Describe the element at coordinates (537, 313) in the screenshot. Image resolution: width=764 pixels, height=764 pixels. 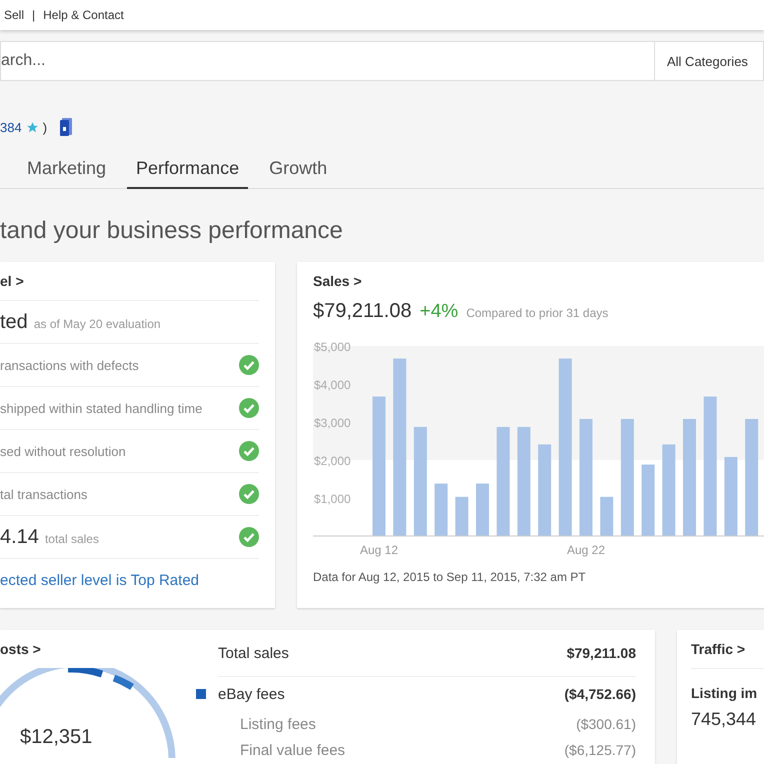
I see `comparison-note: Compared to prior 31 days` at that location.